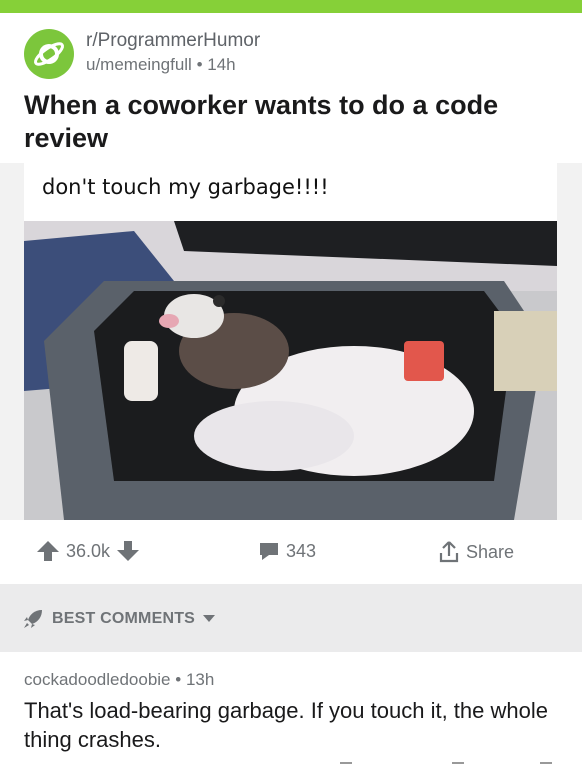  I want to click on comment-sort-bar: BEST COMMENTS, so click(291, 618).